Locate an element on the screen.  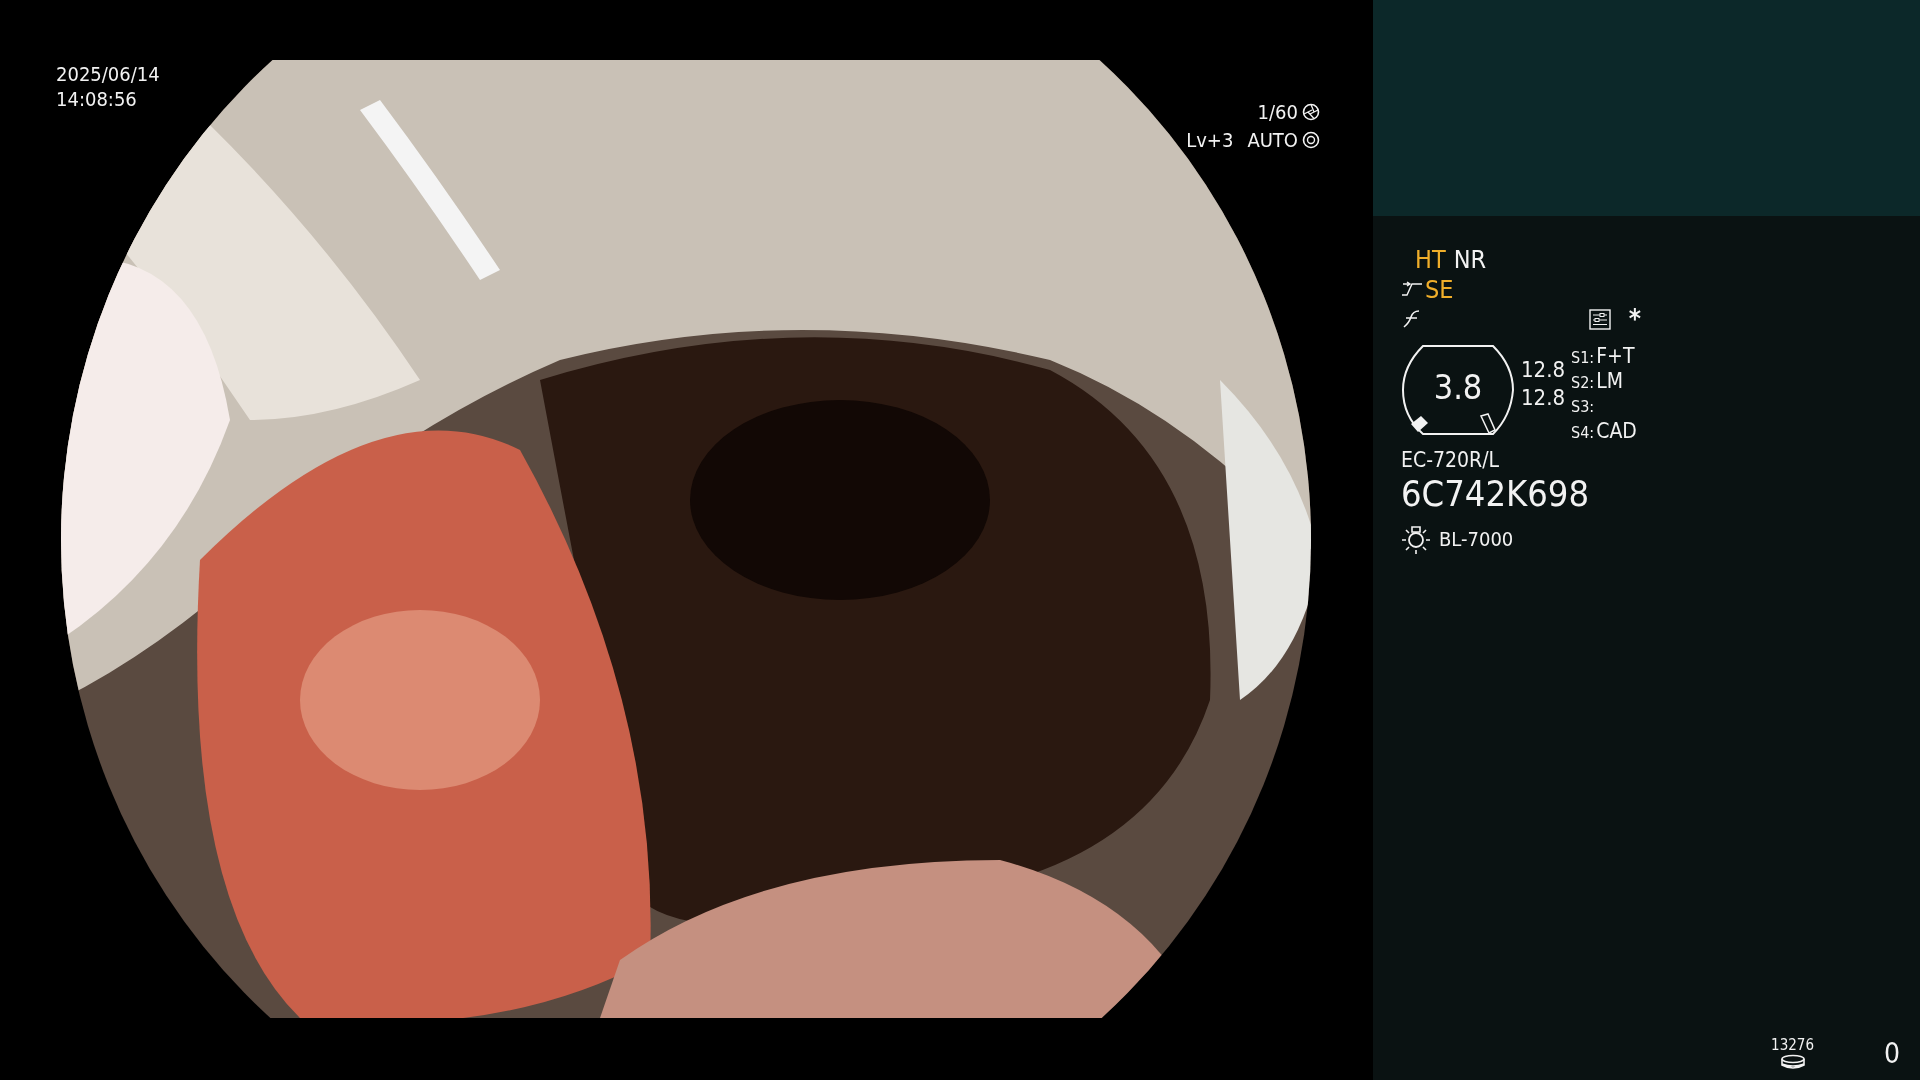
switch-function: LM is located at coordinates (1610, 381).